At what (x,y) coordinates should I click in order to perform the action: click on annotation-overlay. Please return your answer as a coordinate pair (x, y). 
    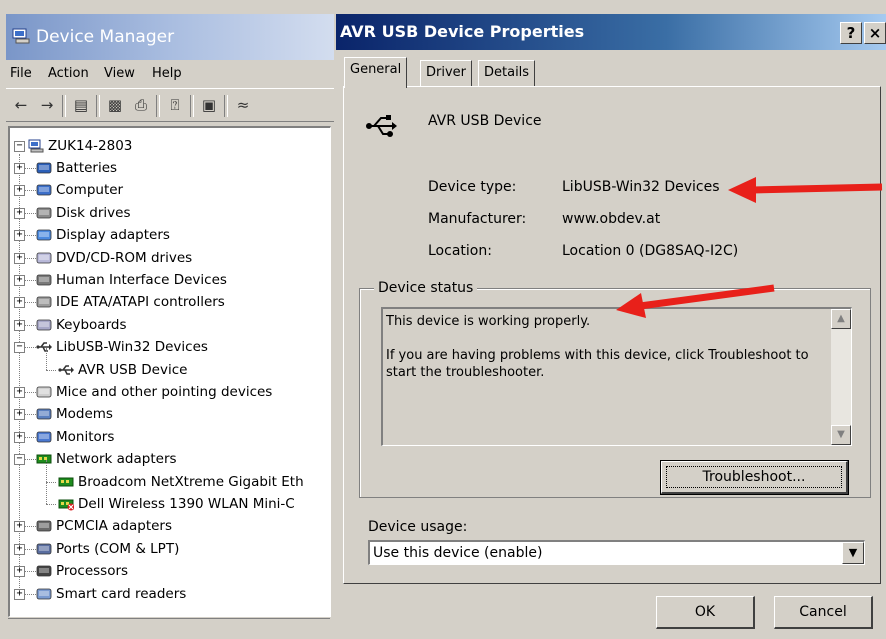
    Looking at the image, I should click on (749, 247).